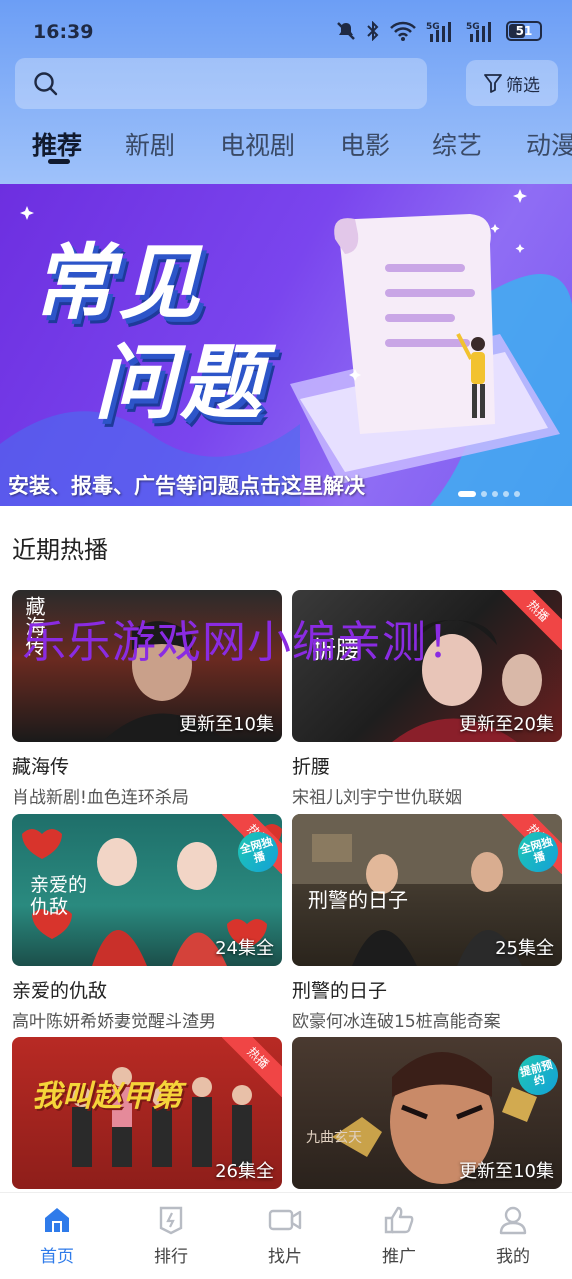  I want to click on card-title: 亲爱的仇敌, so click(60, 991).